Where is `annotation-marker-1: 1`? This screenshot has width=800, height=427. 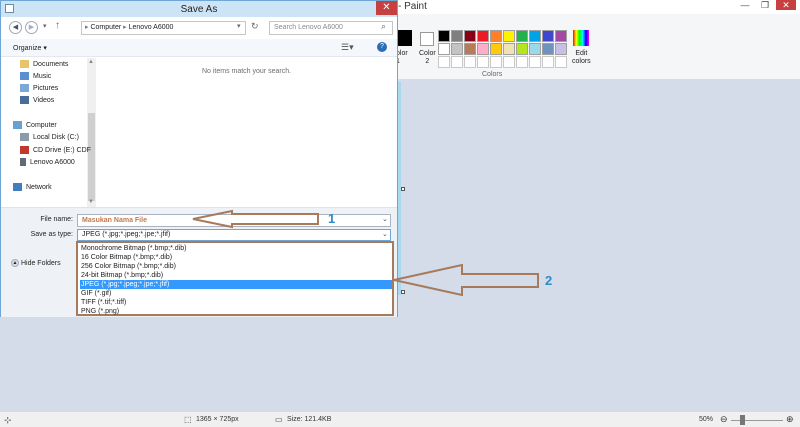 annotation-marker-1: 1 is located at coordinates (332, 218).